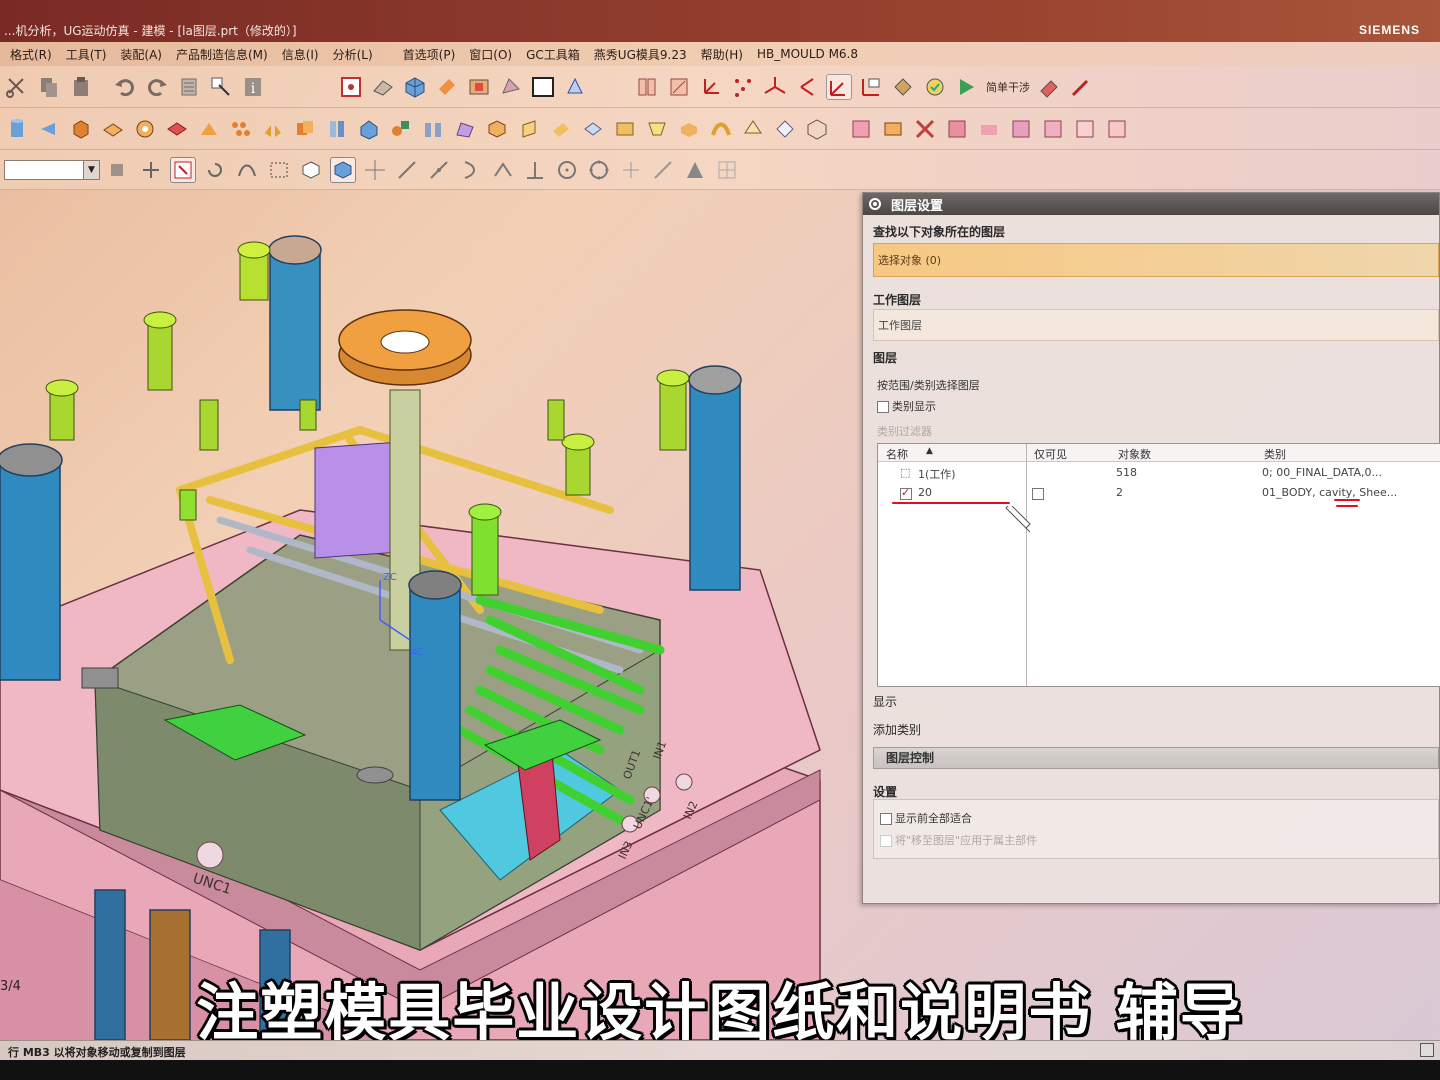 The image size is (1440, 1080). I want to click on split-body-icon, so click(433, 129).